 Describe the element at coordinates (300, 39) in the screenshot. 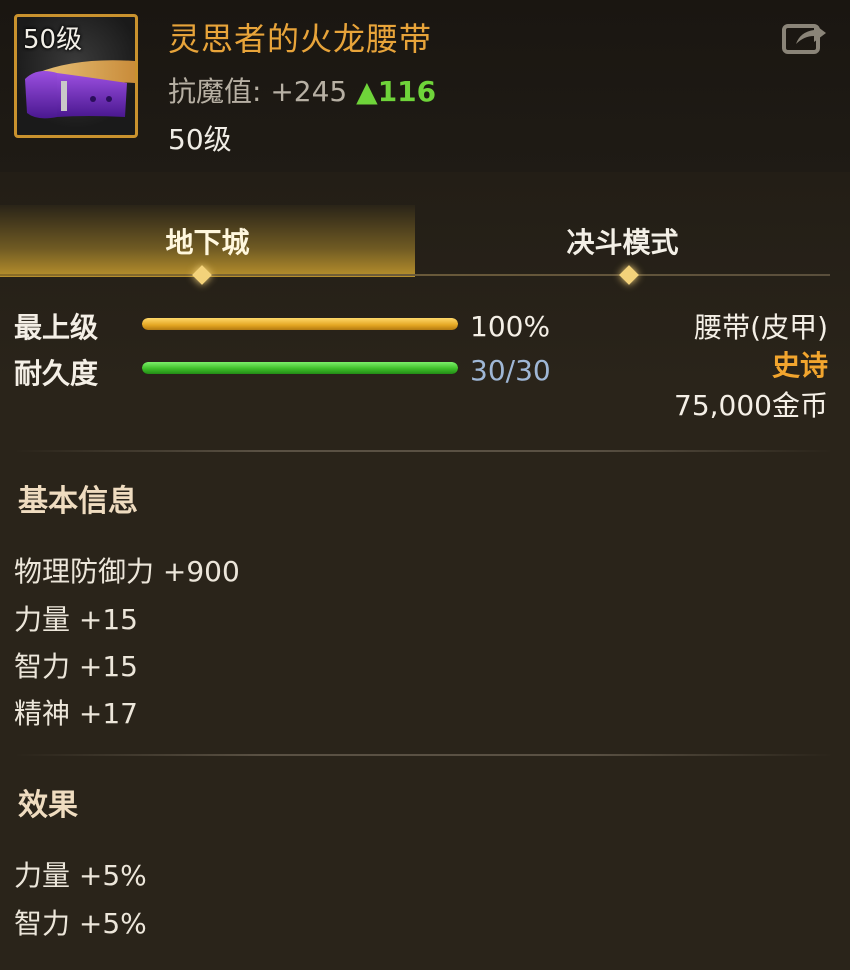

I see `item-name: 灵思者的火龙腰带` at that location.